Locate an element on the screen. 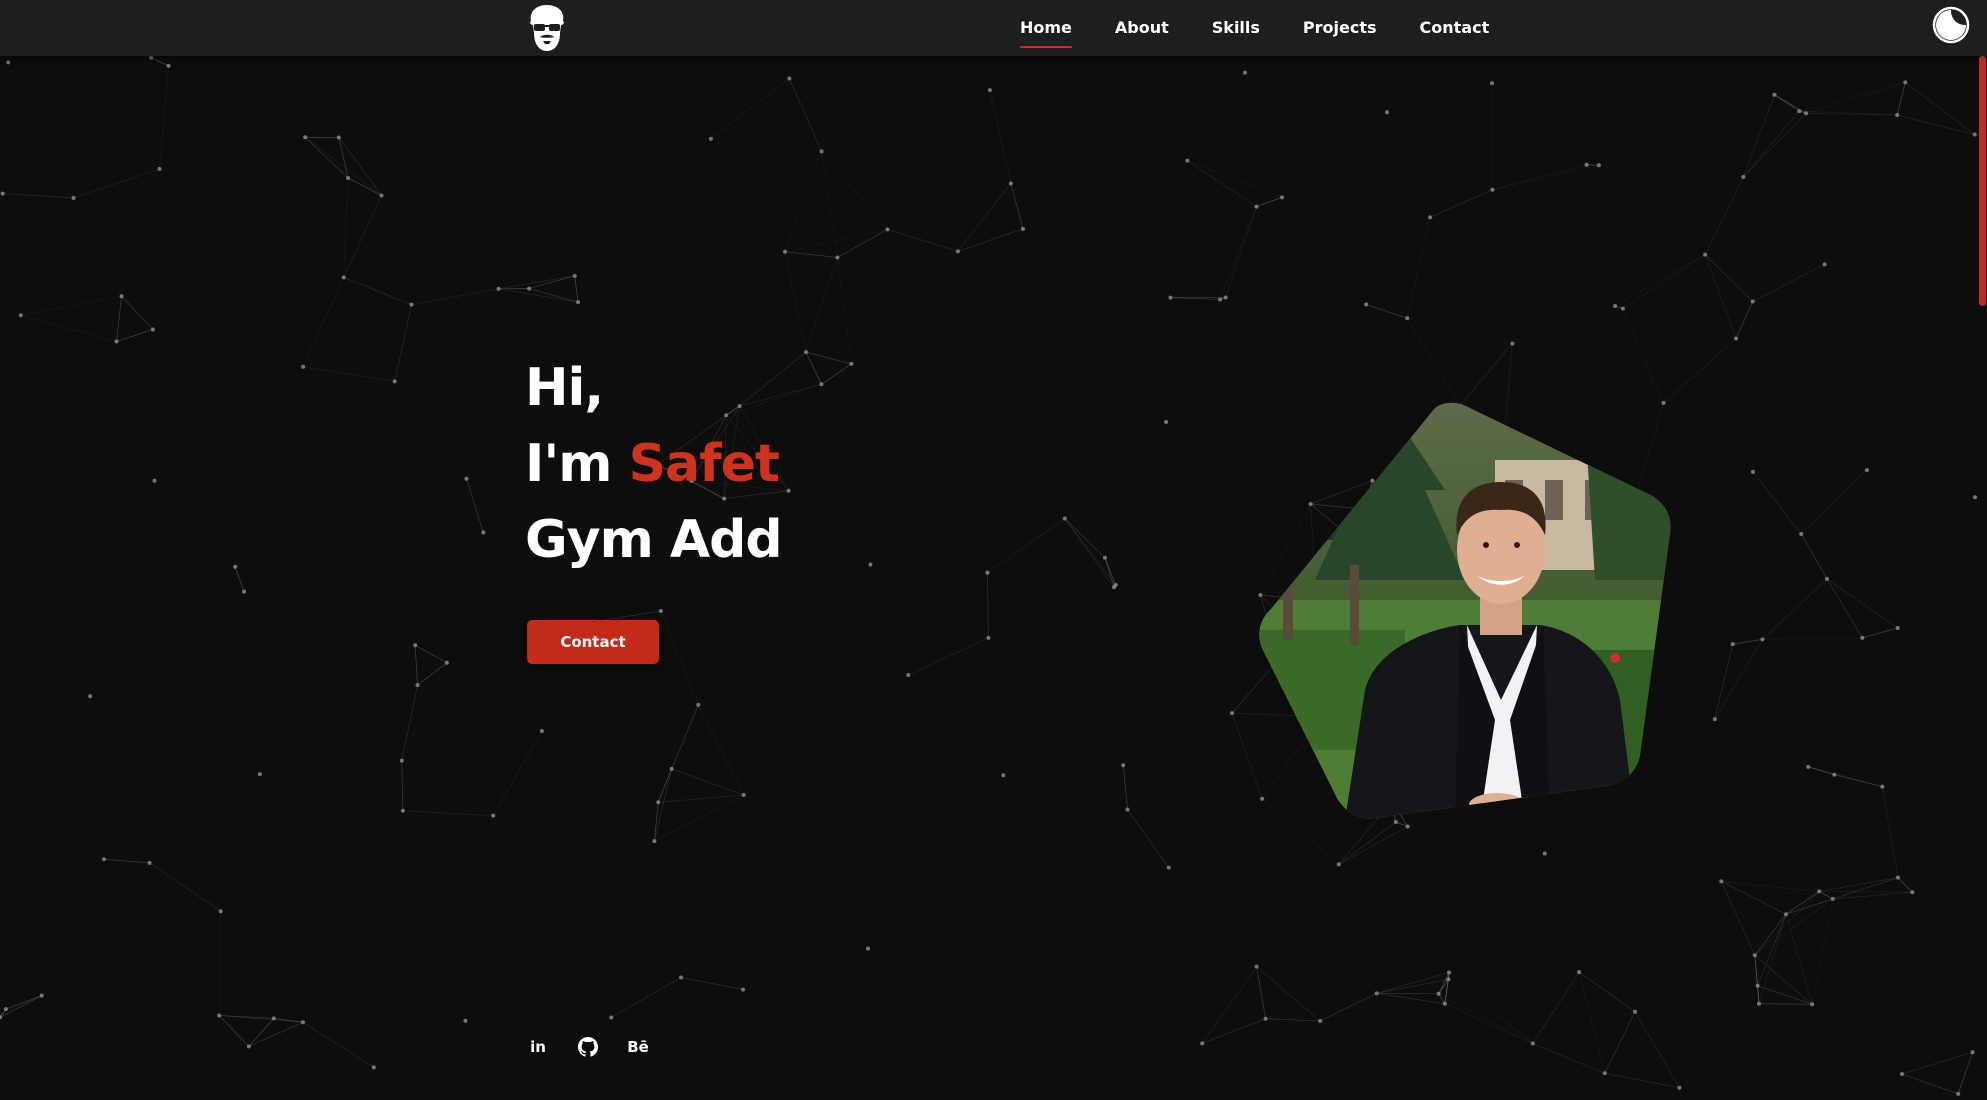 This screenshot has height=1100, width=1987. nav-home: Home is located at coordinates (1046, 28).